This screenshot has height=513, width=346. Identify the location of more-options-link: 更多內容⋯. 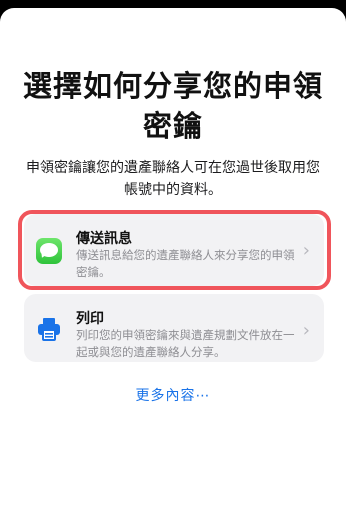
(173, 395).